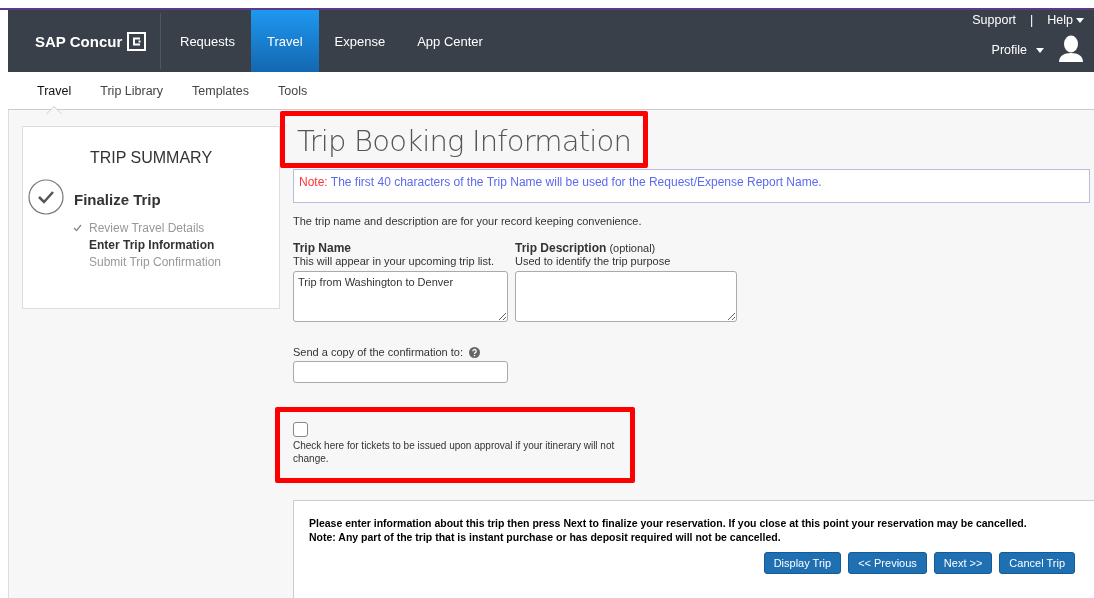 This screenshot has height=598, width=1094. I want to click on checkbox, so click(300, 429).